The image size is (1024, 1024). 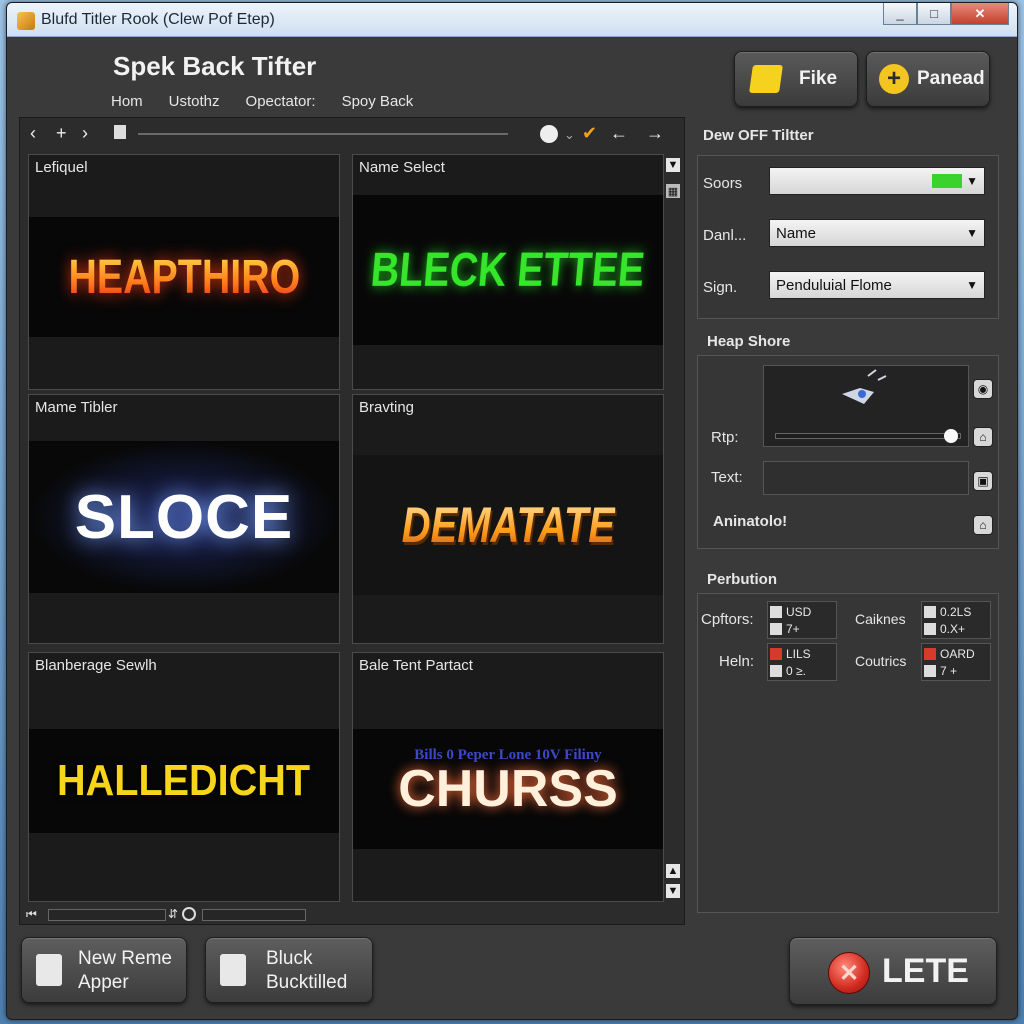 I want to click on grid-icon: ▦, so click(x=673, y=191).